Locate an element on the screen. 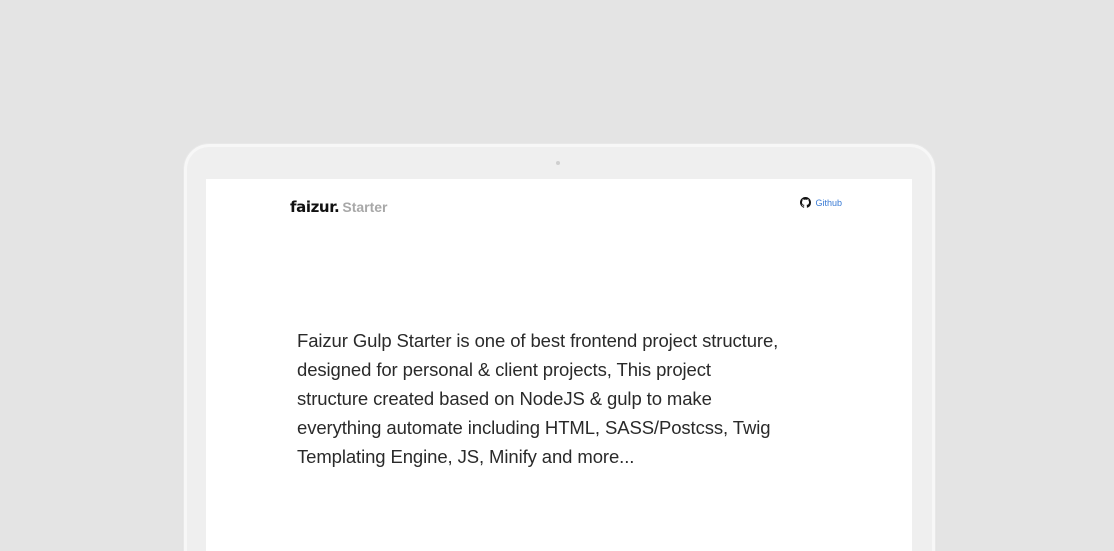 The width and height of the screenshot is (1114, 551). github-link: Github is located at coordinates (821, 202).